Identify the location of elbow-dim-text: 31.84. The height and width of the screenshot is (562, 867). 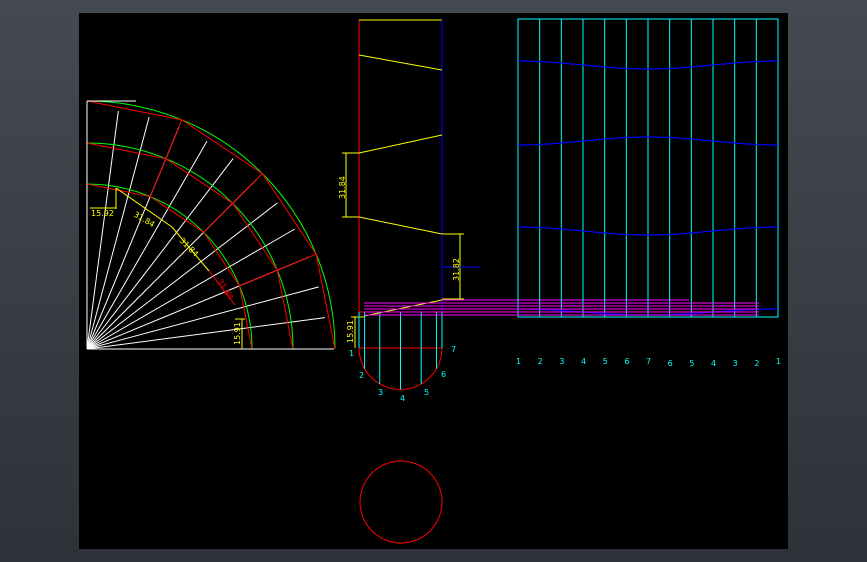
(144, 219).